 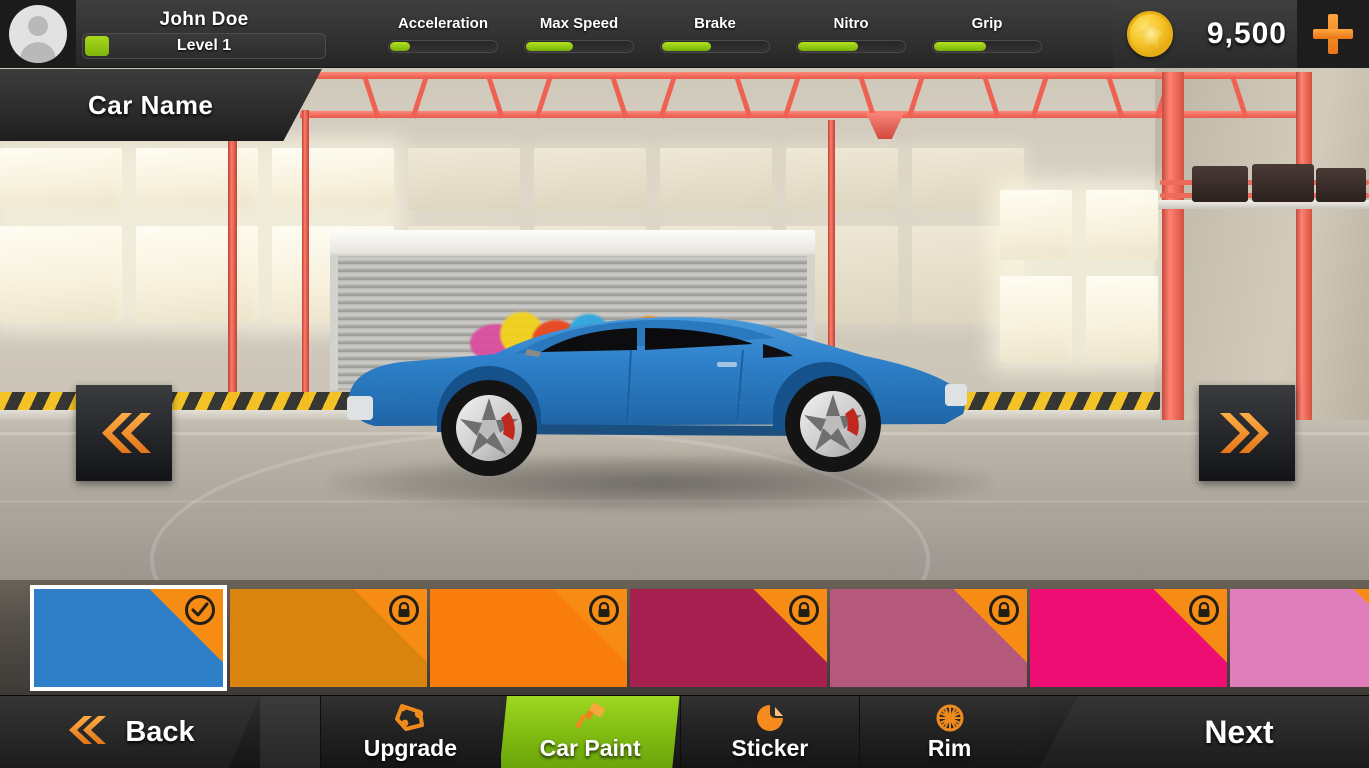 I want to click on currency-area: 9,500, so click(x=1240, y=34).